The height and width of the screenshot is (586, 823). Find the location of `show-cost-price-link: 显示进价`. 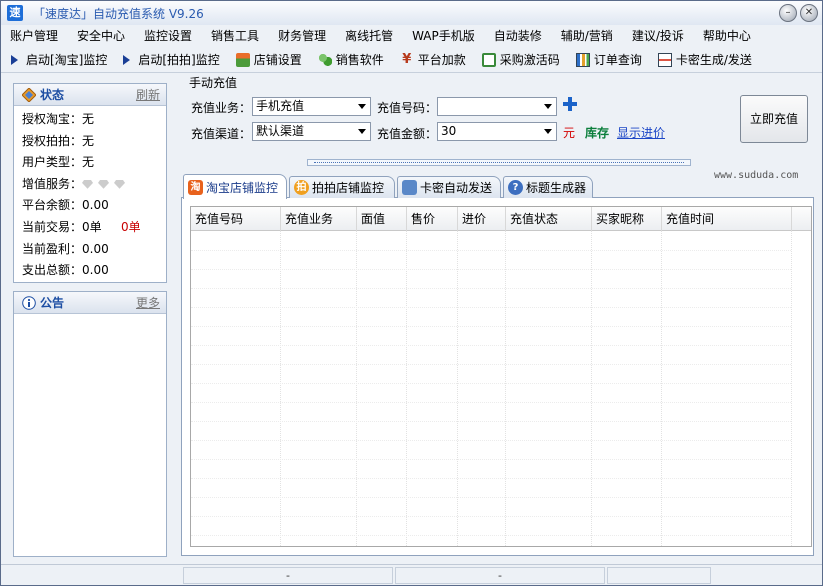

show-cost-price-link: 显示进价 is located at coordinates (641, 132).